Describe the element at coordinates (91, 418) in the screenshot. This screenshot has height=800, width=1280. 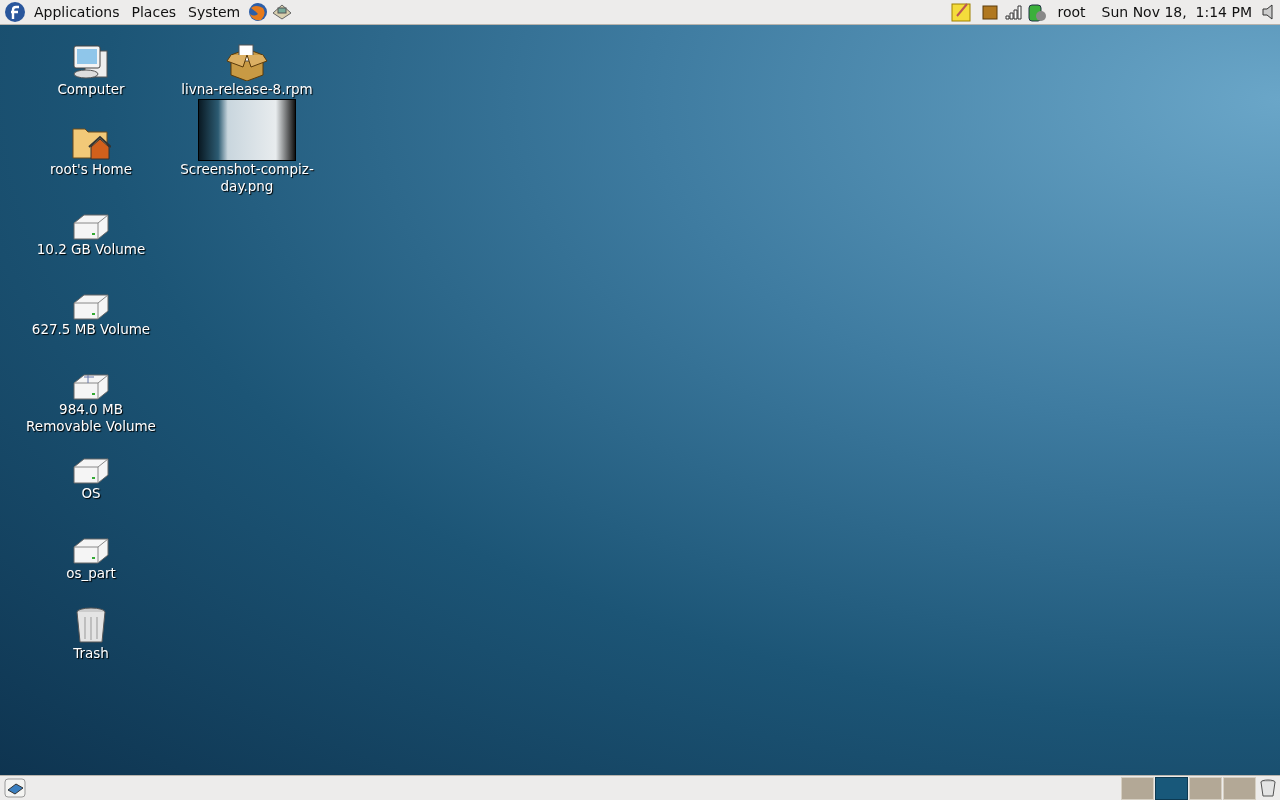
I see `desktop-icon-label: 984.0 MB Removable Volume` at that location.